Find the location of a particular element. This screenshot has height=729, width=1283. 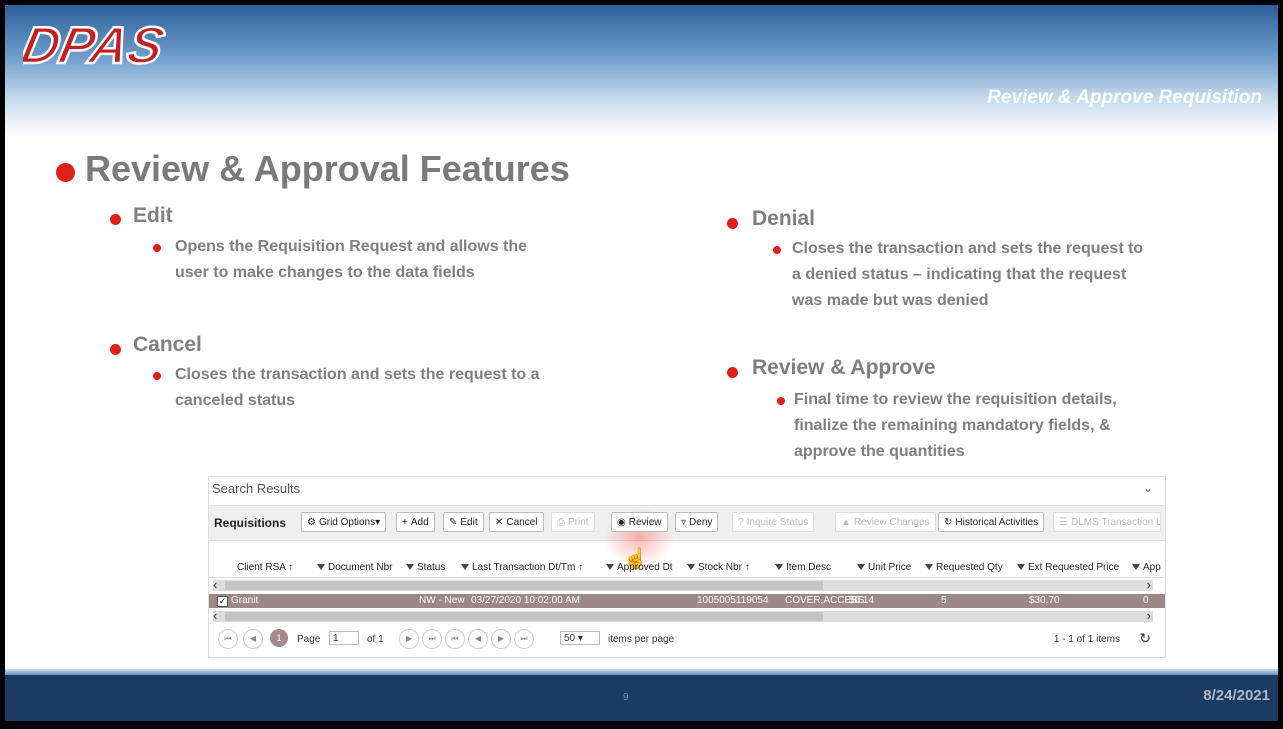

edit-detail-line-2: user to make changes to the data fields is located at coordinates (325, 272).